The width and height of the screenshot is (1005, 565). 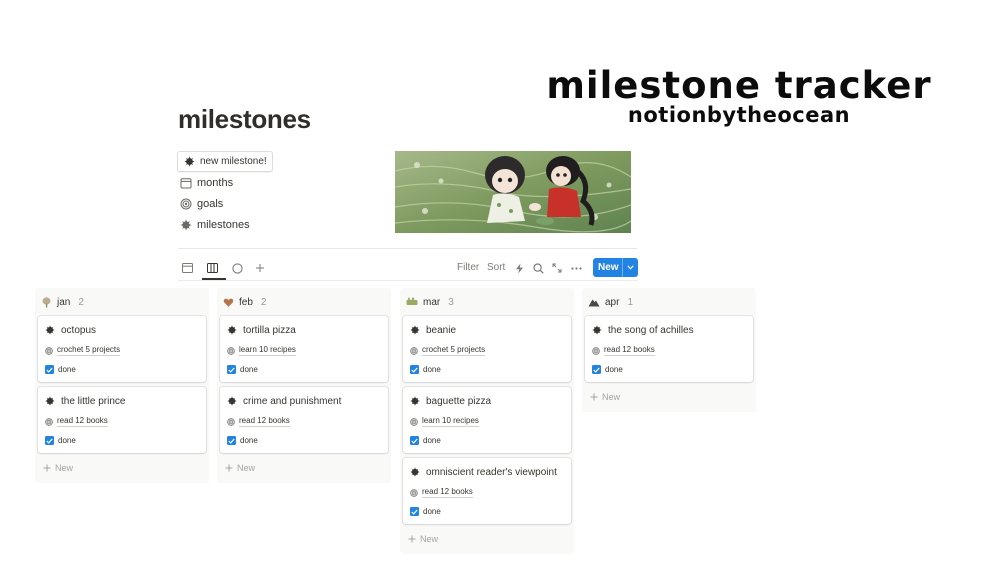 What do you see at coordinates (513, 192) in the screenshot?
I see `cover-illustration` at bounding box center [513, 192].